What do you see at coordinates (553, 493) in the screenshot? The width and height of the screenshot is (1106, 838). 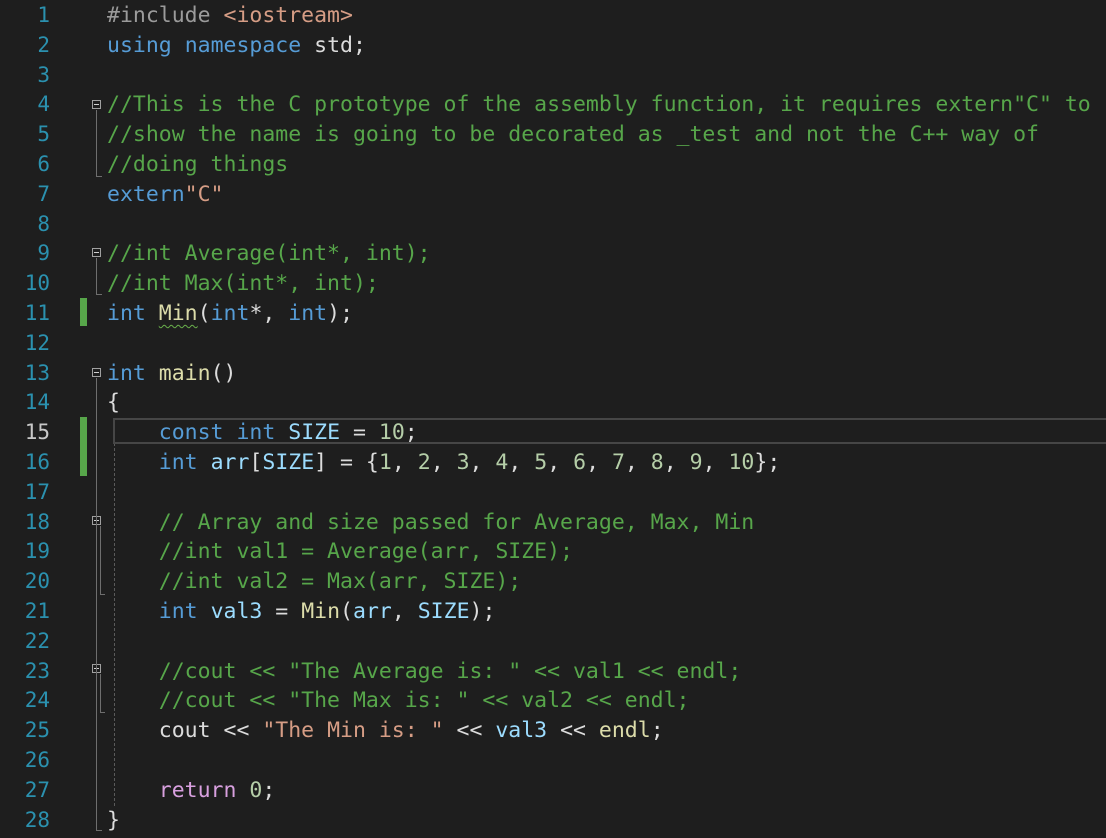 I see `code-line: 17` at bounding box center [553, 493].